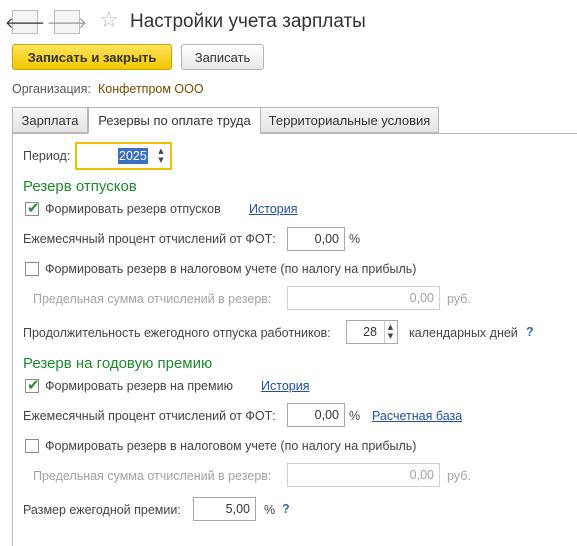 This screenshot has height=546, width=577. Describe the element at coordinates (109, 21) in the screenshot. I see `favorite-star-icon: ☆` at that location.